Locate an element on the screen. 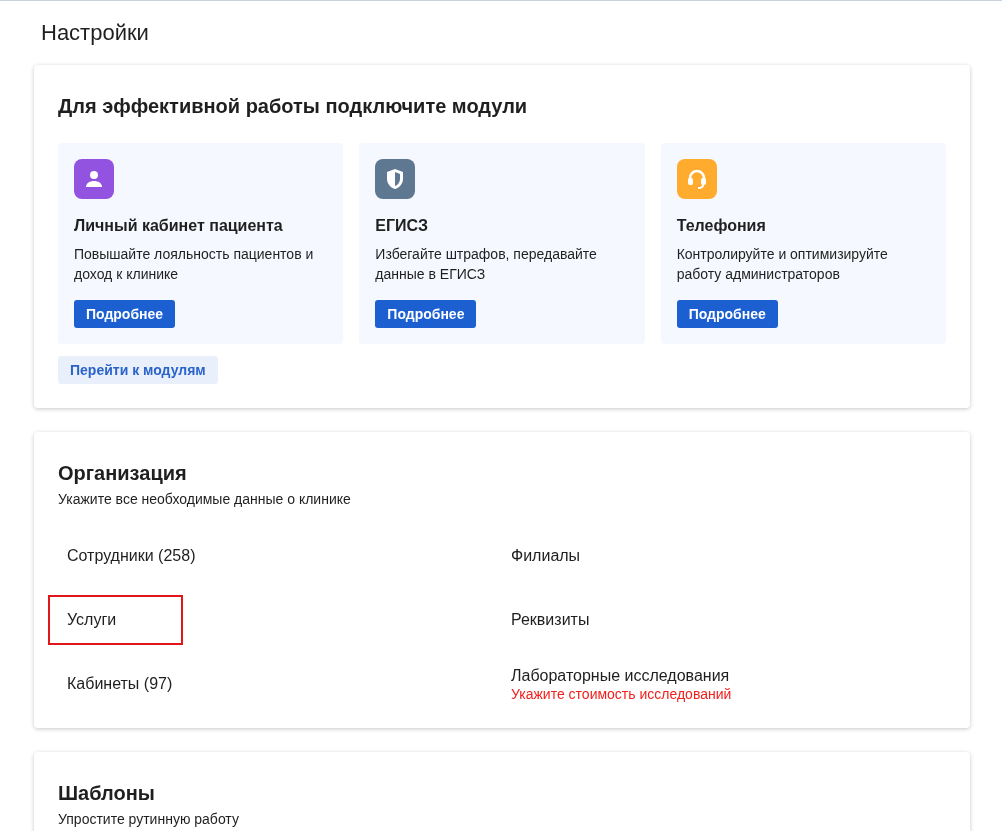  page-title: Настройки is located at coordinates (95, 33).